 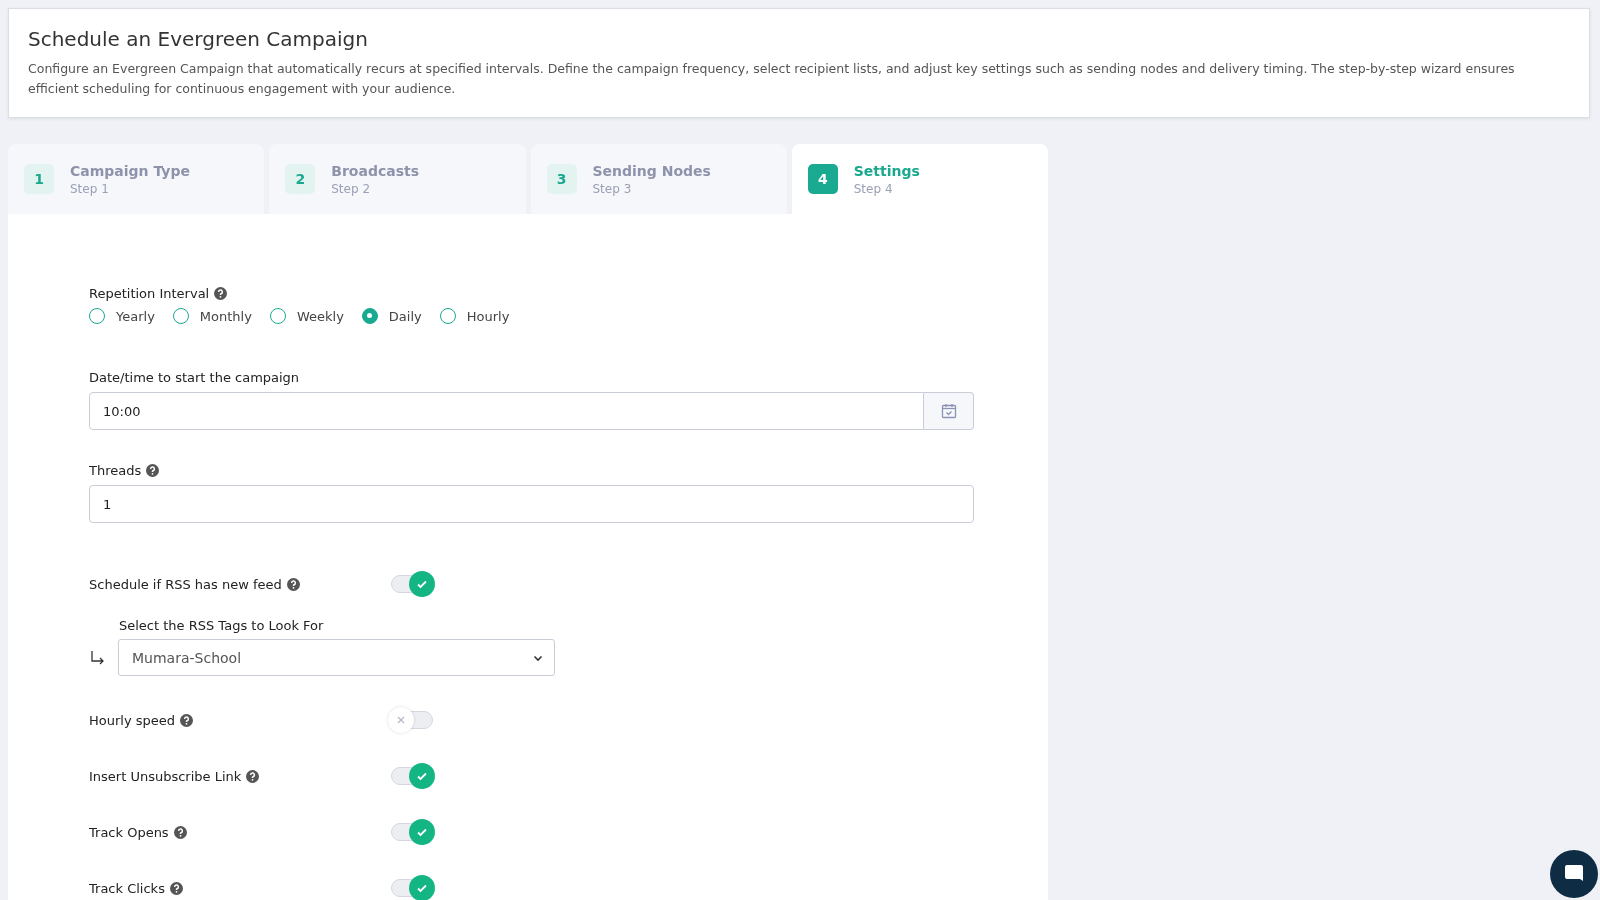 What do you see at coordinates (391, 316) in the screenshot?
I see `radio-option: Daily` at bounding box center [391, 316].